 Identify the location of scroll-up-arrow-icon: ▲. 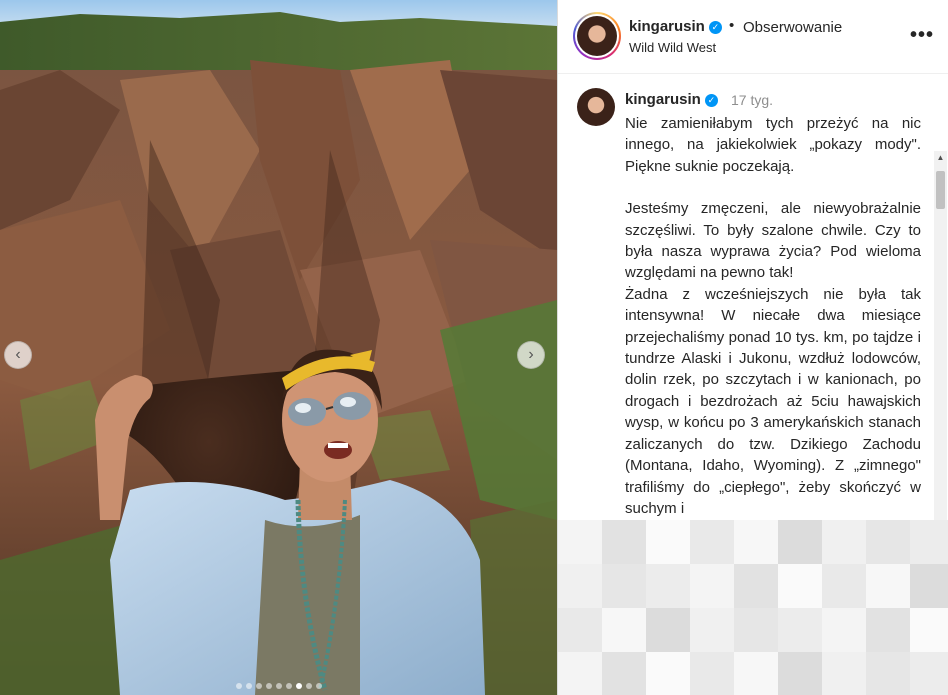
(940, 157).